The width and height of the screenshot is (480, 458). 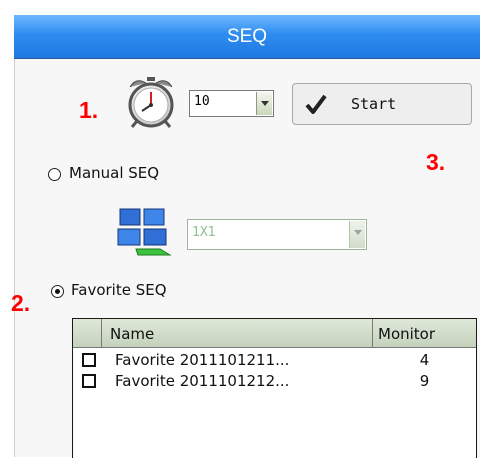 What do you see at coordinates (424, 360) in the screenshot?
I see `row-monitor: 4` at bounding box center [424, 360].